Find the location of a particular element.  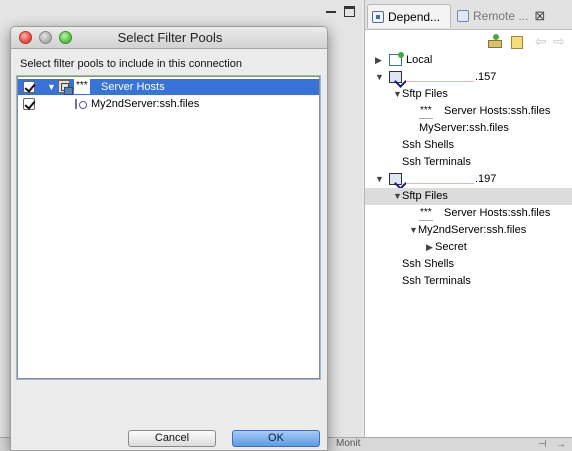

pool-label: My2ndServer:ssh.files is located at coordinates (145, 104).